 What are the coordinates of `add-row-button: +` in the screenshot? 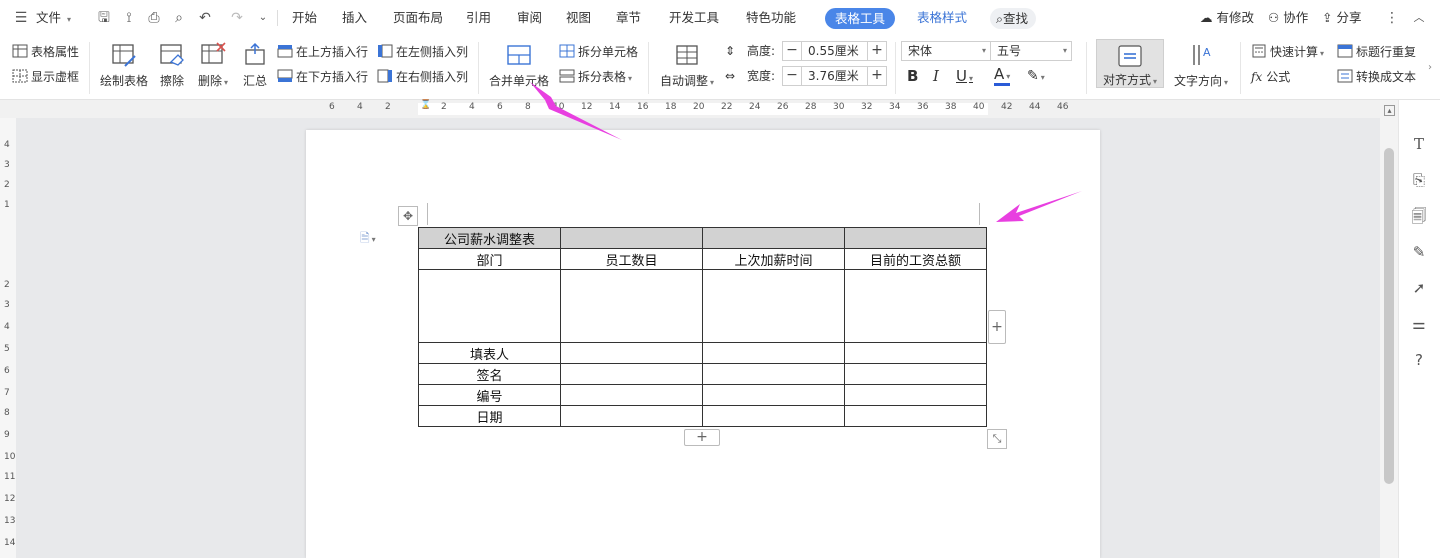 It's located at (702, 437).